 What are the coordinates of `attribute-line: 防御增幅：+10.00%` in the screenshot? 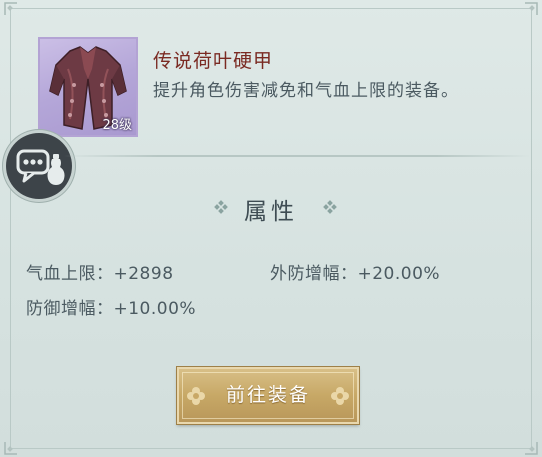 It's located at (111, 306).